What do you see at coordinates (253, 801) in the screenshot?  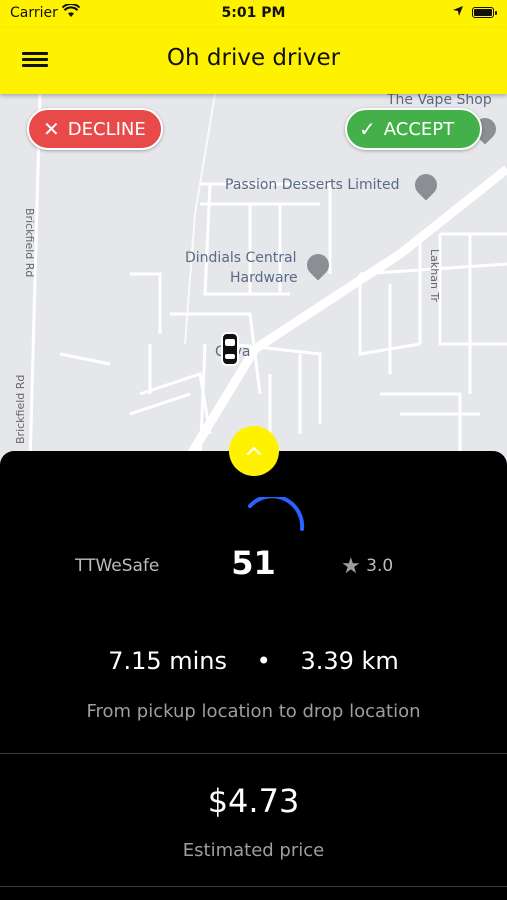 I see `estimated-price: $4.73` at bounding box center [253, 801].